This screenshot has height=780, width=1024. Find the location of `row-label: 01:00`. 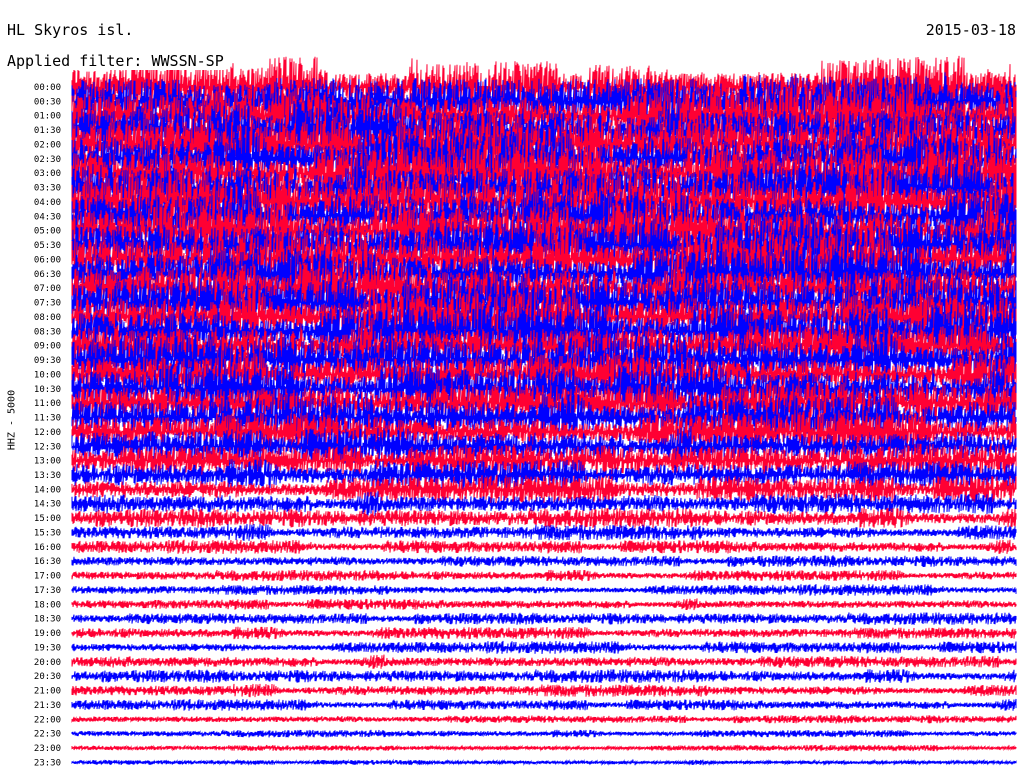

row-label: 01:00 is located at coordinates (47, 117).